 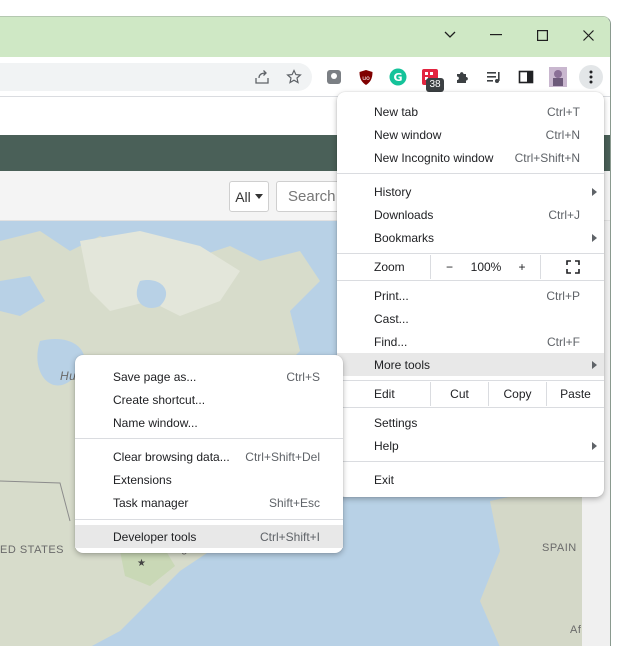 I want to click on svg-text: uo, so click(x=366, y=78).